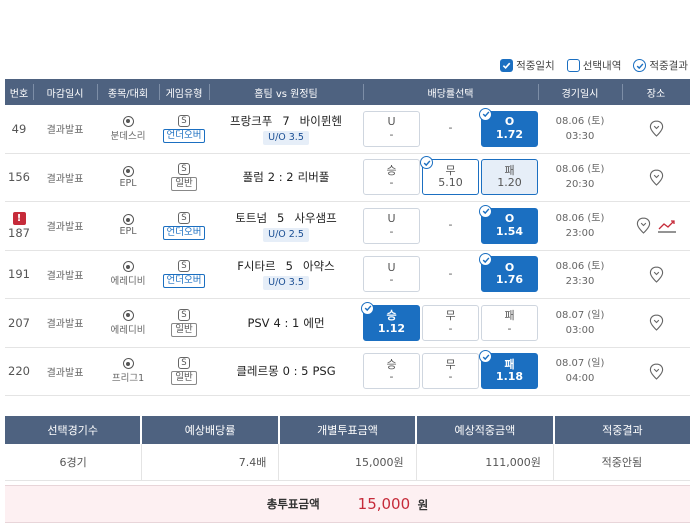  I want to click on odds-over-button: O 1.72, so click(508, 127).